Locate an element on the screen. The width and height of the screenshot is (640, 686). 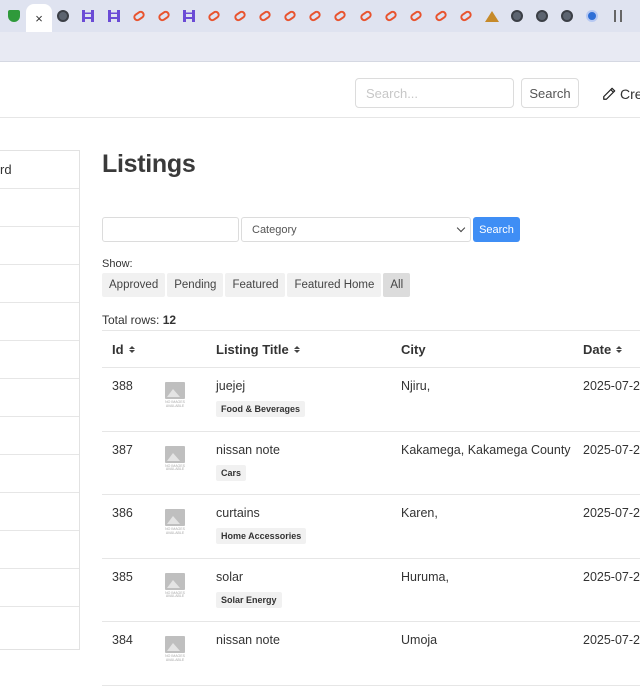
listing-title-link: curtains is located at coordinates (238, 513).